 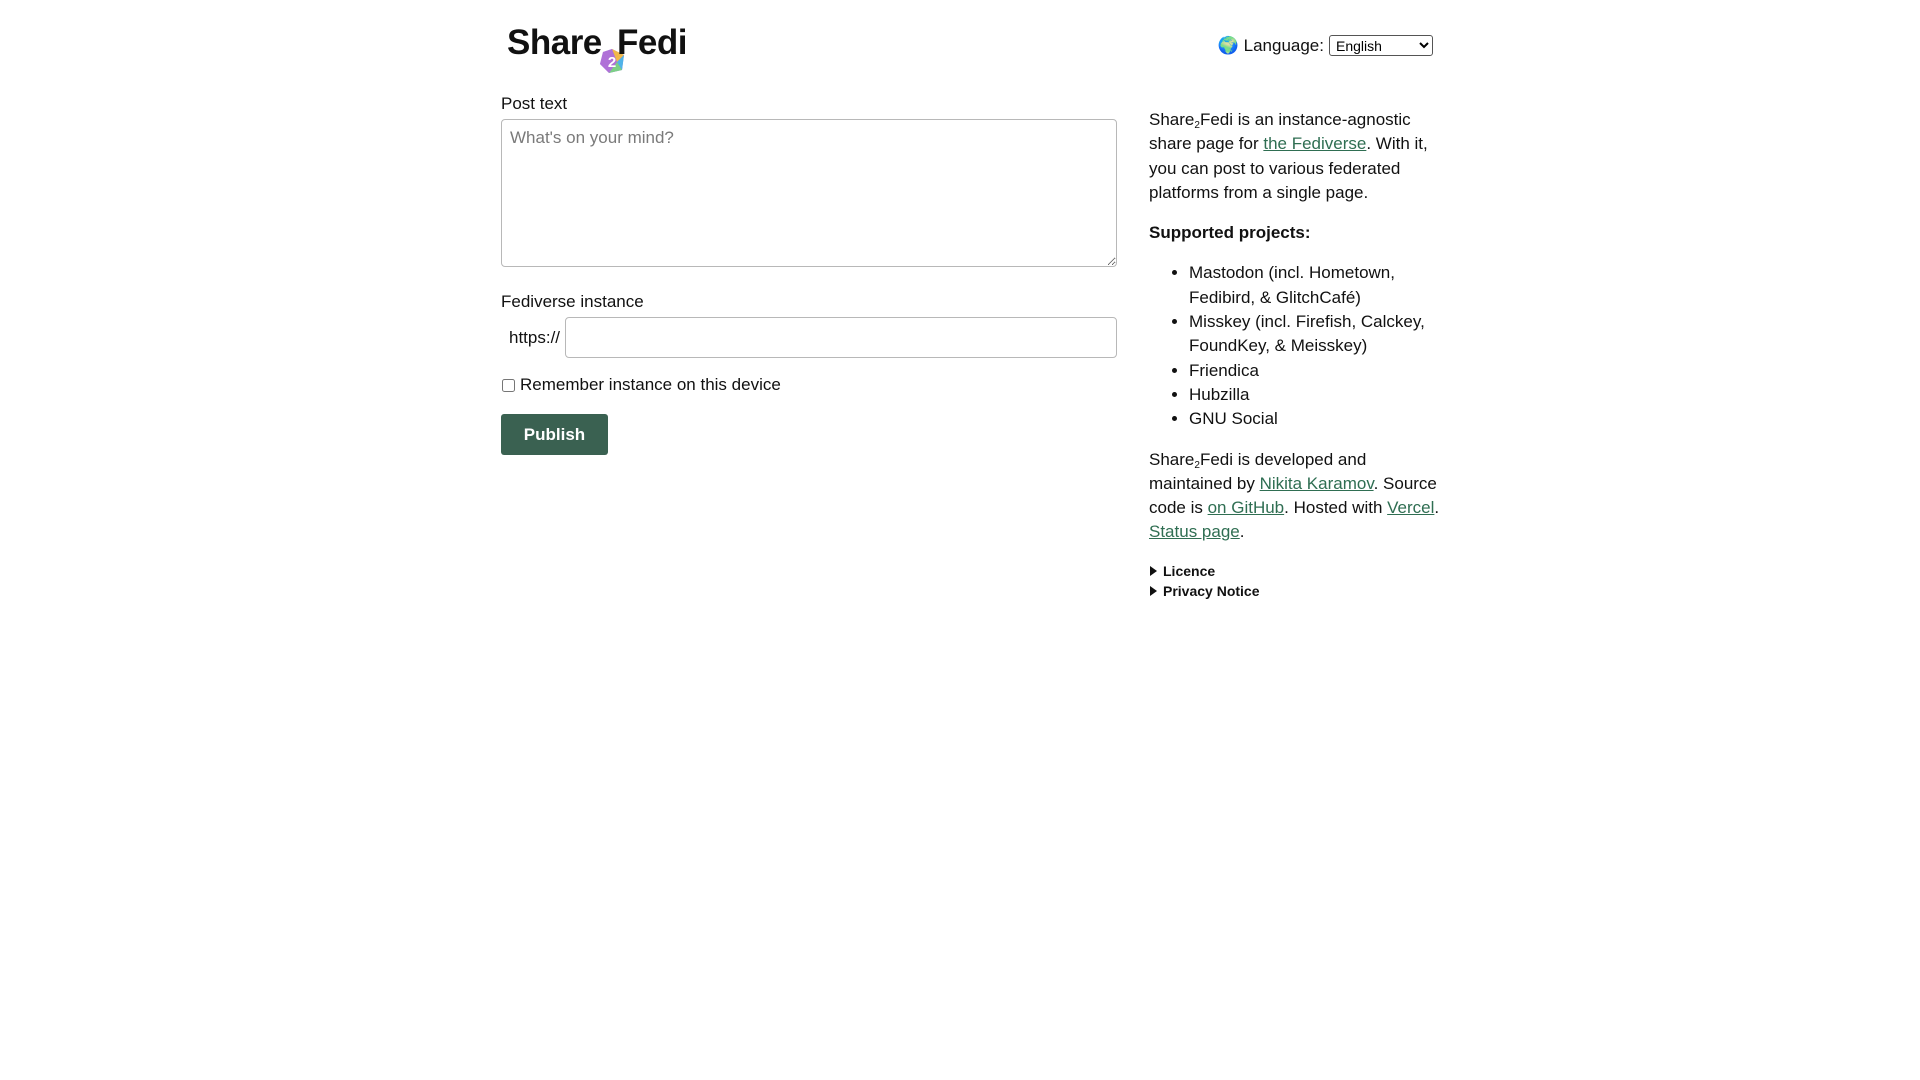 I want to click on language-select: English, so click(x=1381, y=45).